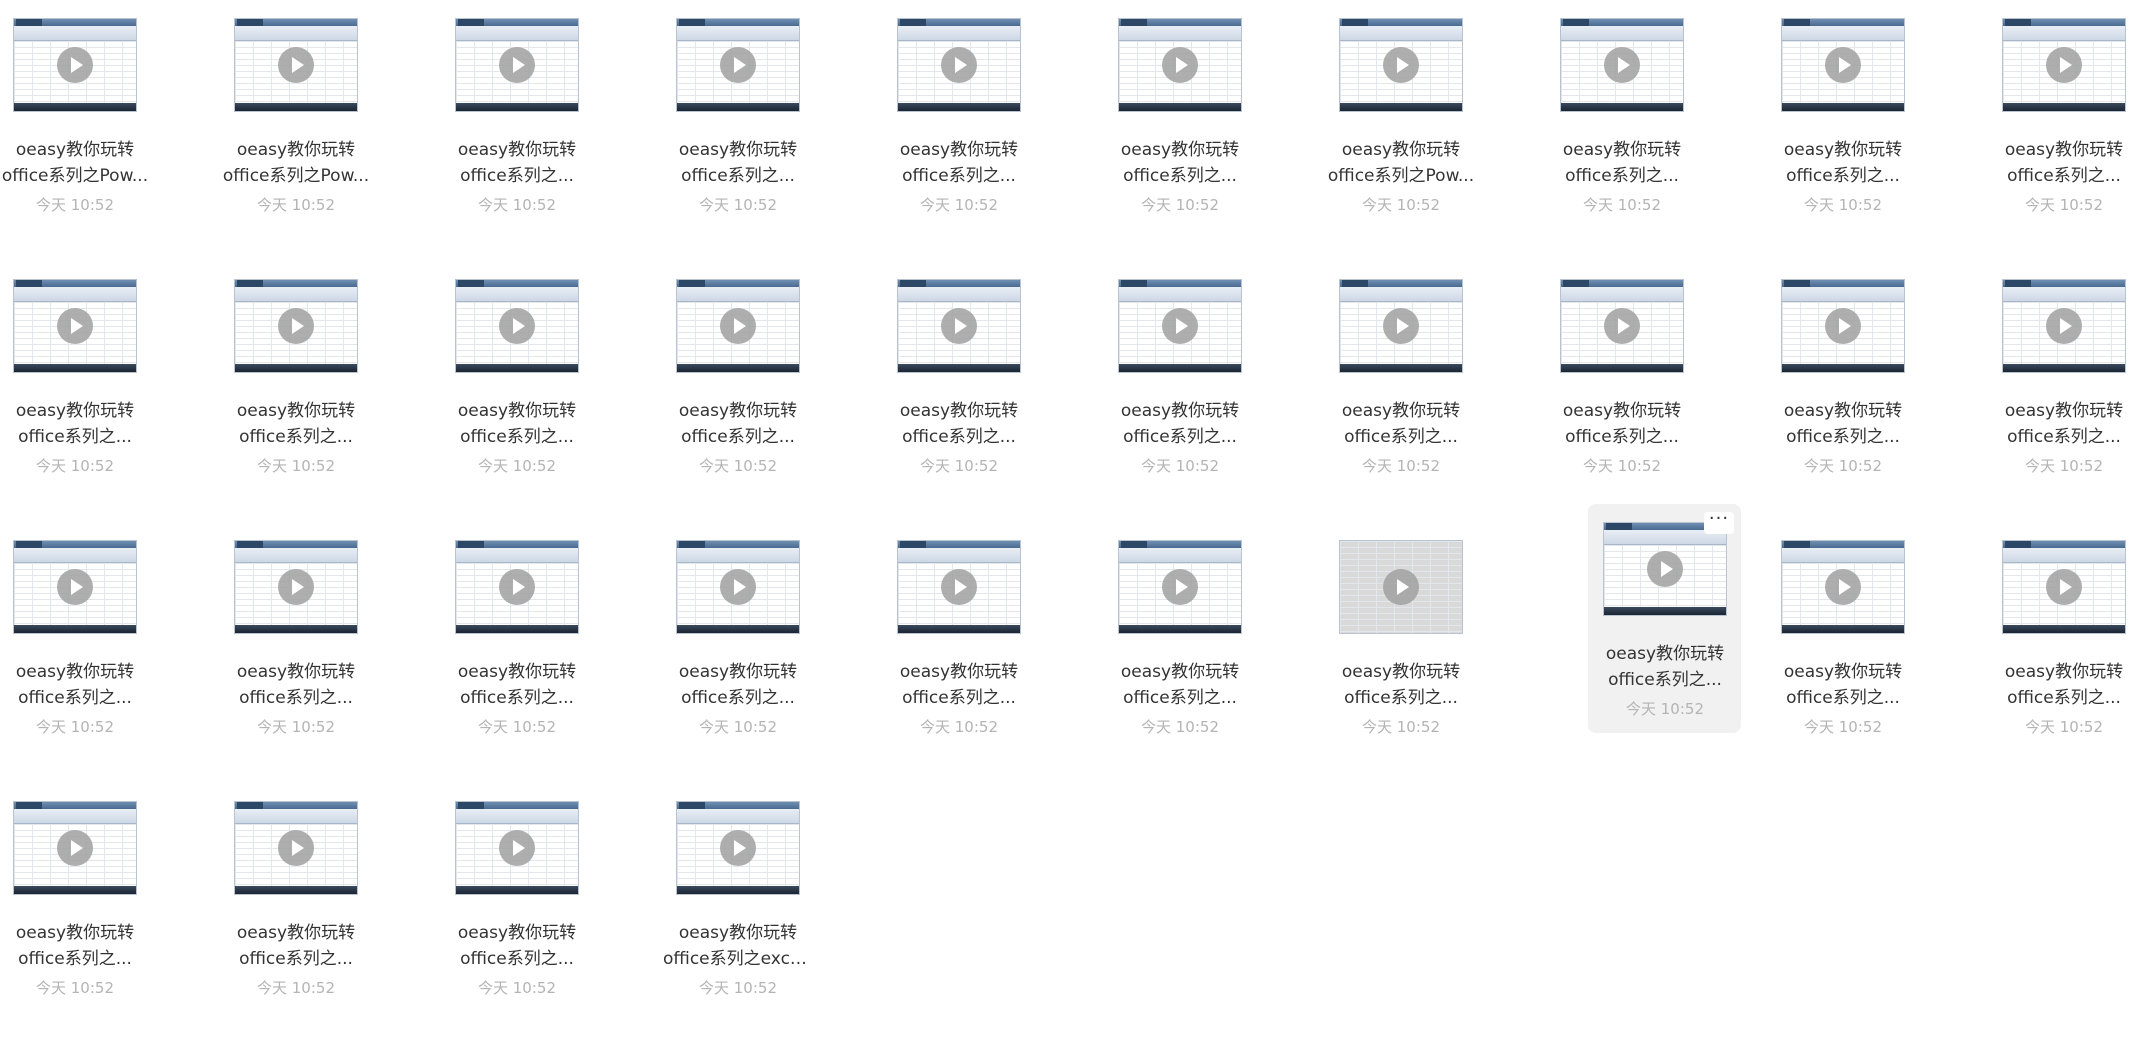 The image size is (2134, 1044). I want to click on video-tile: oeasy教你玩转 office系列之exce... 今天 10:52, so click(773, 913).